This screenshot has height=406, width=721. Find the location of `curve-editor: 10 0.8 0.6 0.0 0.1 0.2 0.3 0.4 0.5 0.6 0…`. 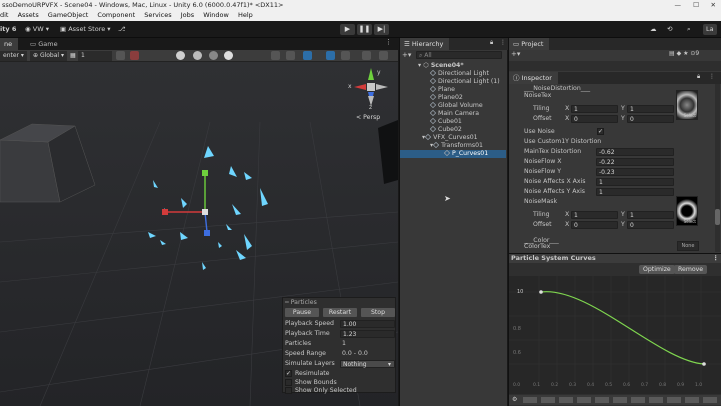

curve-editor: 10 0.8 0.6 0.0 0.1 0.2 0.3 0.4 0.5 0.6 0… is located at coordinates (615, 335).